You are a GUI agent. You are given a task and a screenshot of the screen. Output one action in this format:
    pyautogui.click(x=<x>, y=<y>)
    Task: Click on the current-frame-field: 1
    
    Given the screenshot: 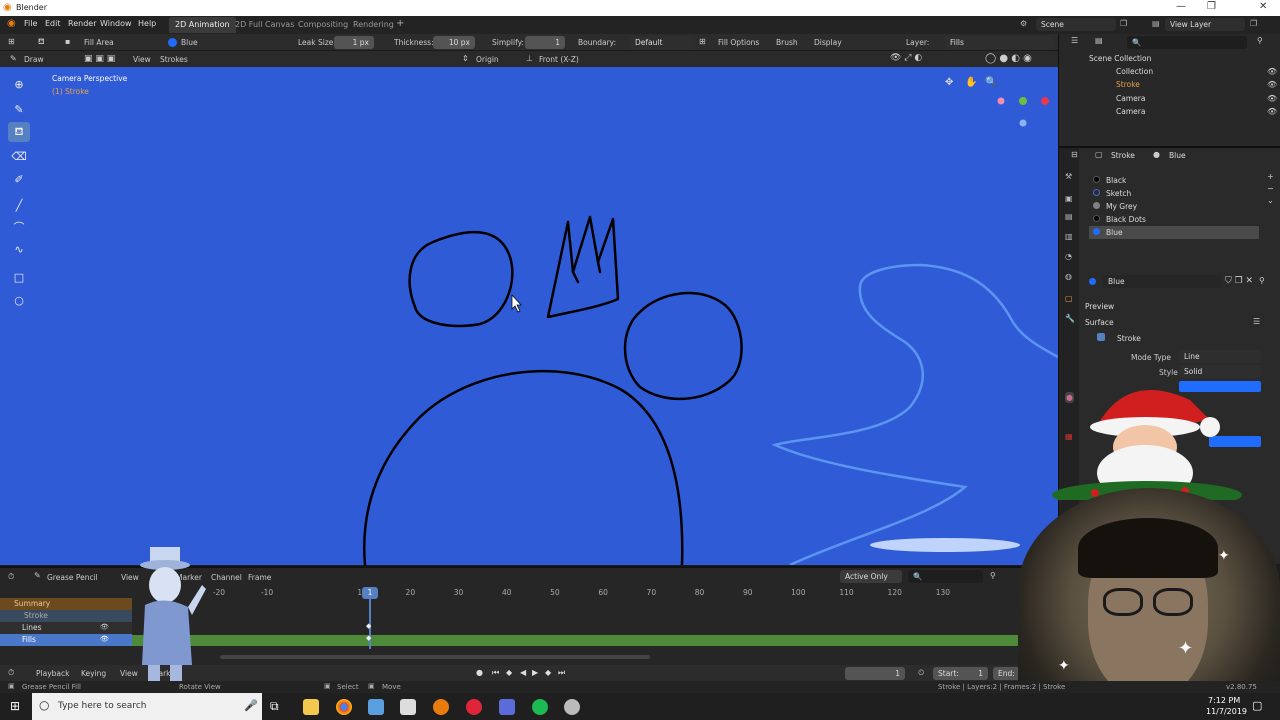 What is the action you would take?
    pyautogui.click(x=875, y=673)
    